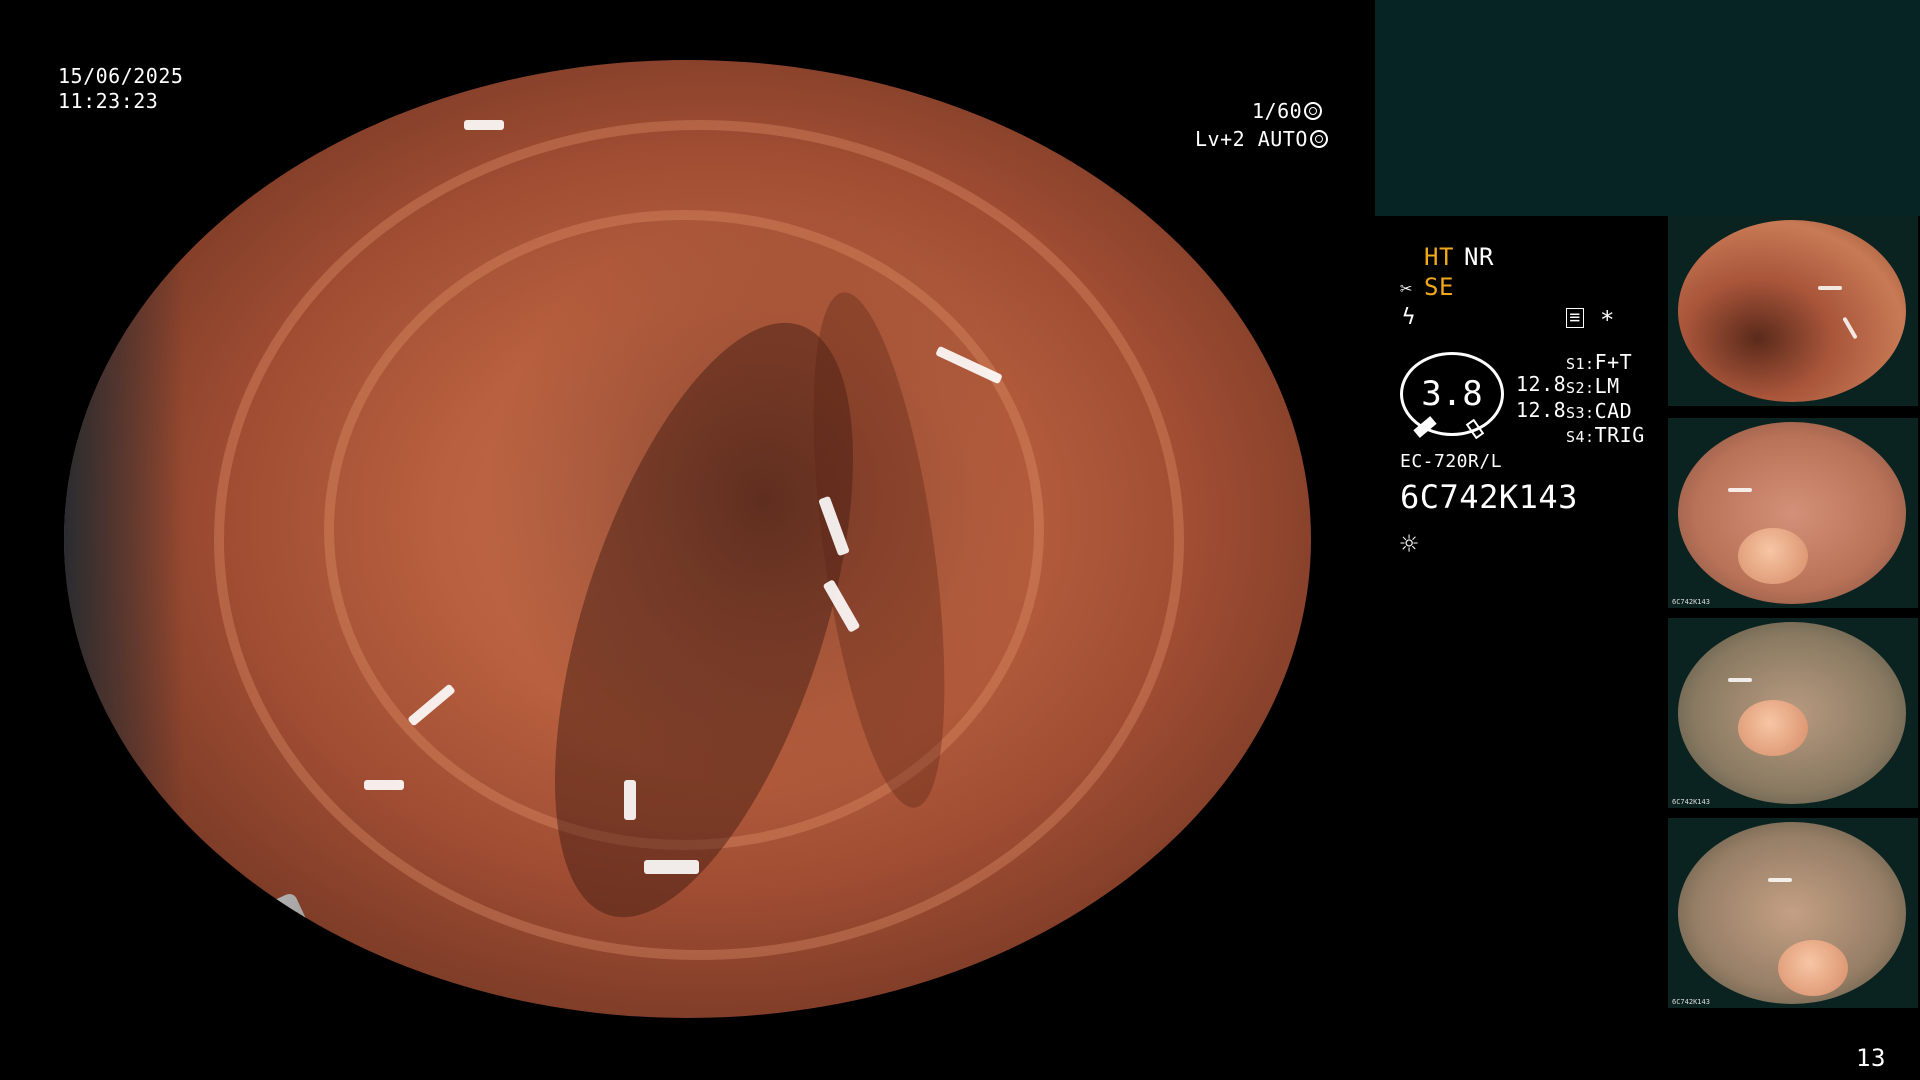 The width and height of the screenshot is (1920, 1080). Describe the element at coordinates (1580, 364) in the screenshot. I see `switch-key: S1:` at that location.